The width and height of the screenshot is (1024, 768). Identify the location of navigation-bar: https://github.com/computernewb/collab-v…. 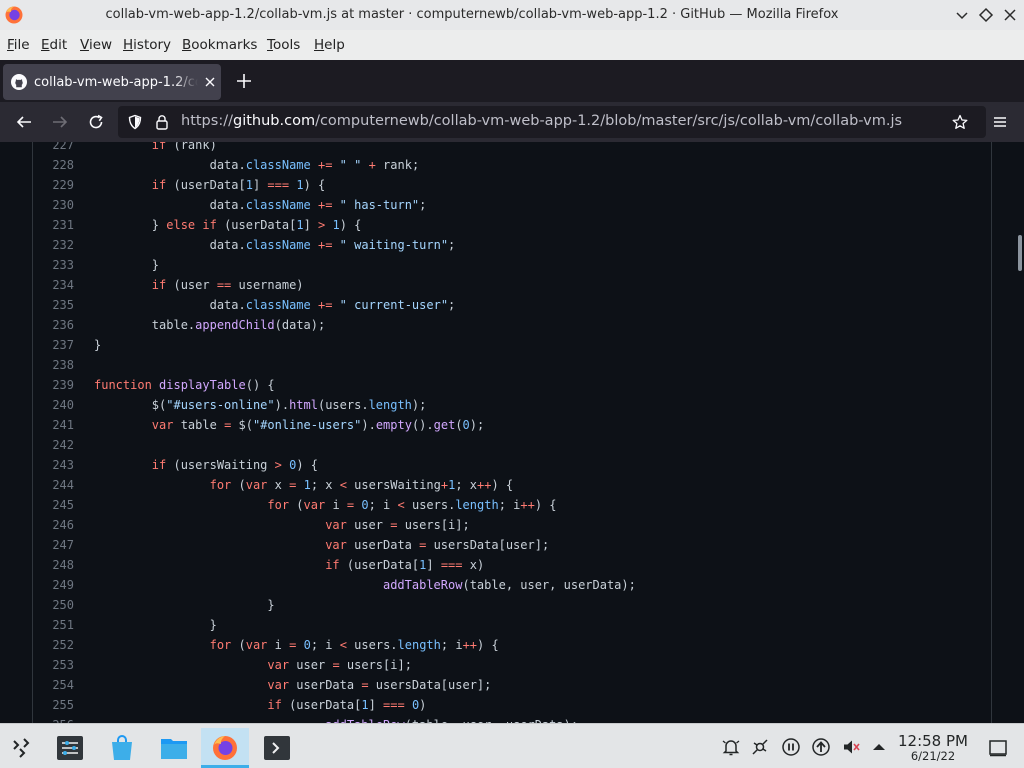
(512, 122).